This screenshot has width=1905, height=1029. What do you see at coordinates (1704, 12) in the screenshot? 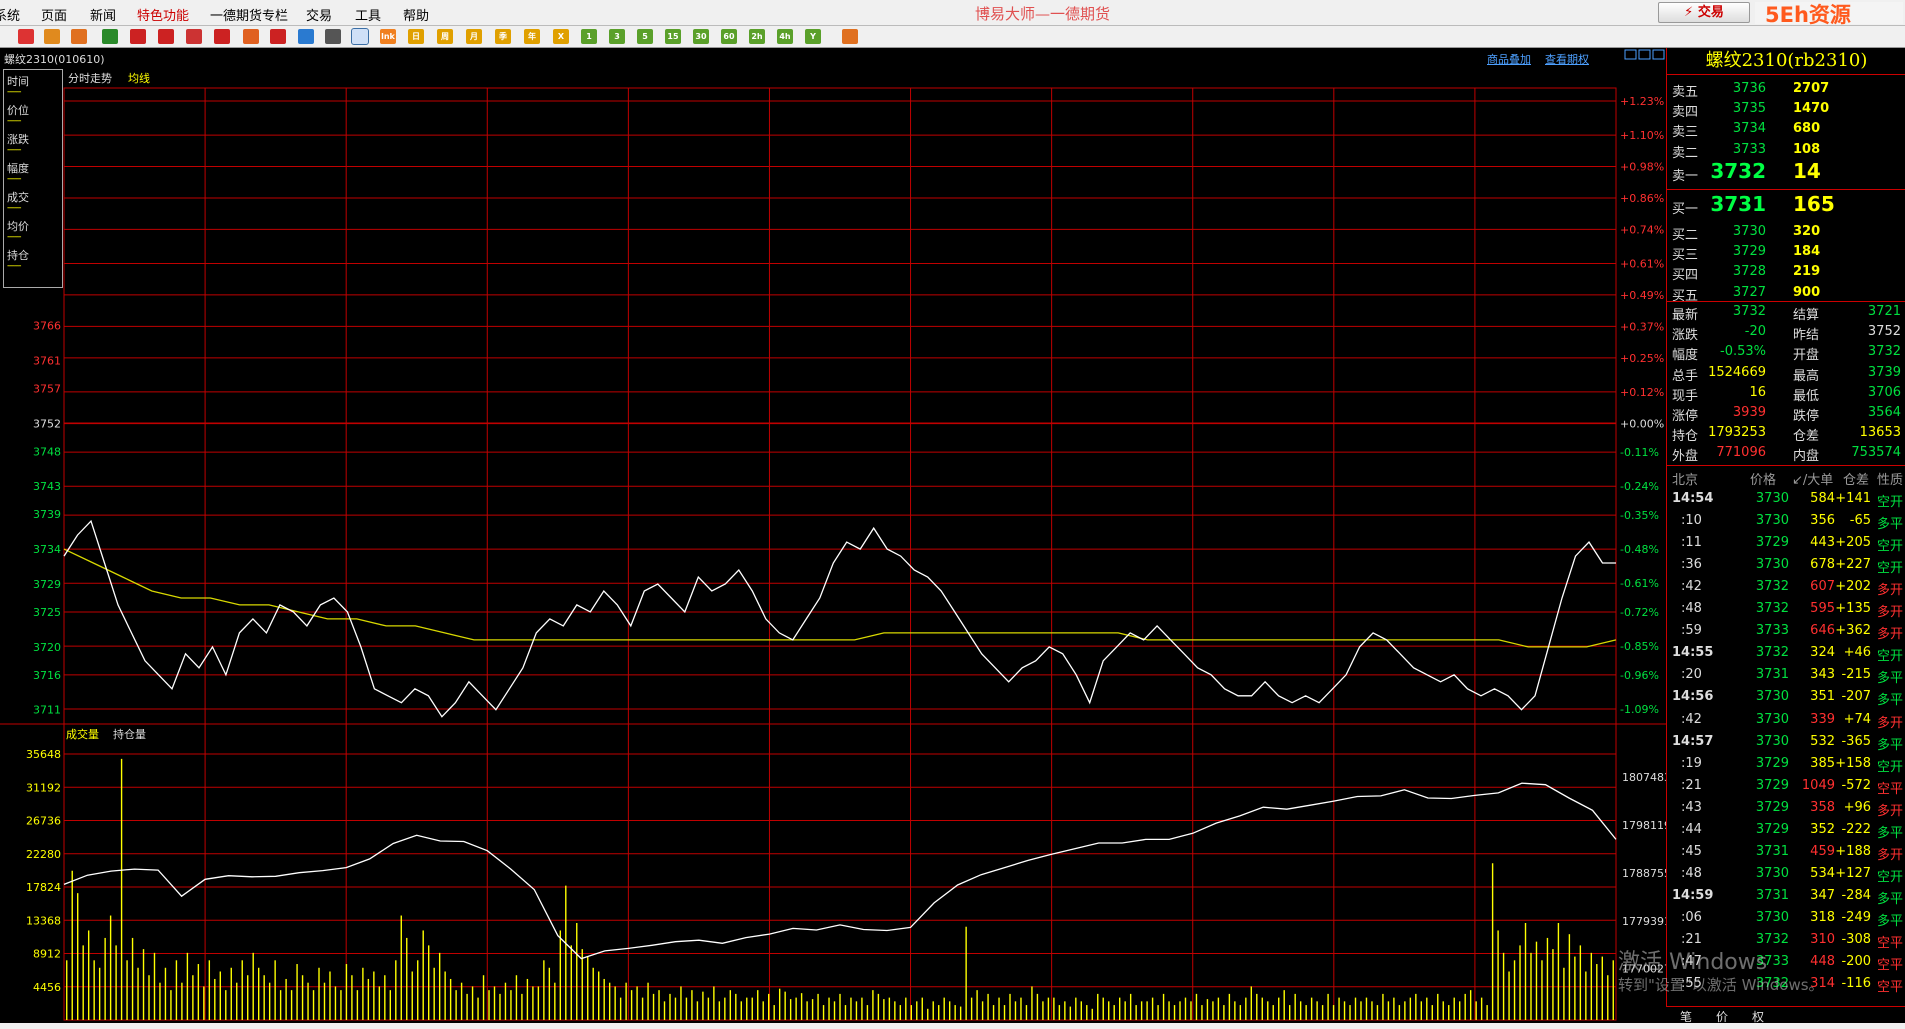
I see `trade-button: ⚡ 交易` at bounding box center [1704, 12].